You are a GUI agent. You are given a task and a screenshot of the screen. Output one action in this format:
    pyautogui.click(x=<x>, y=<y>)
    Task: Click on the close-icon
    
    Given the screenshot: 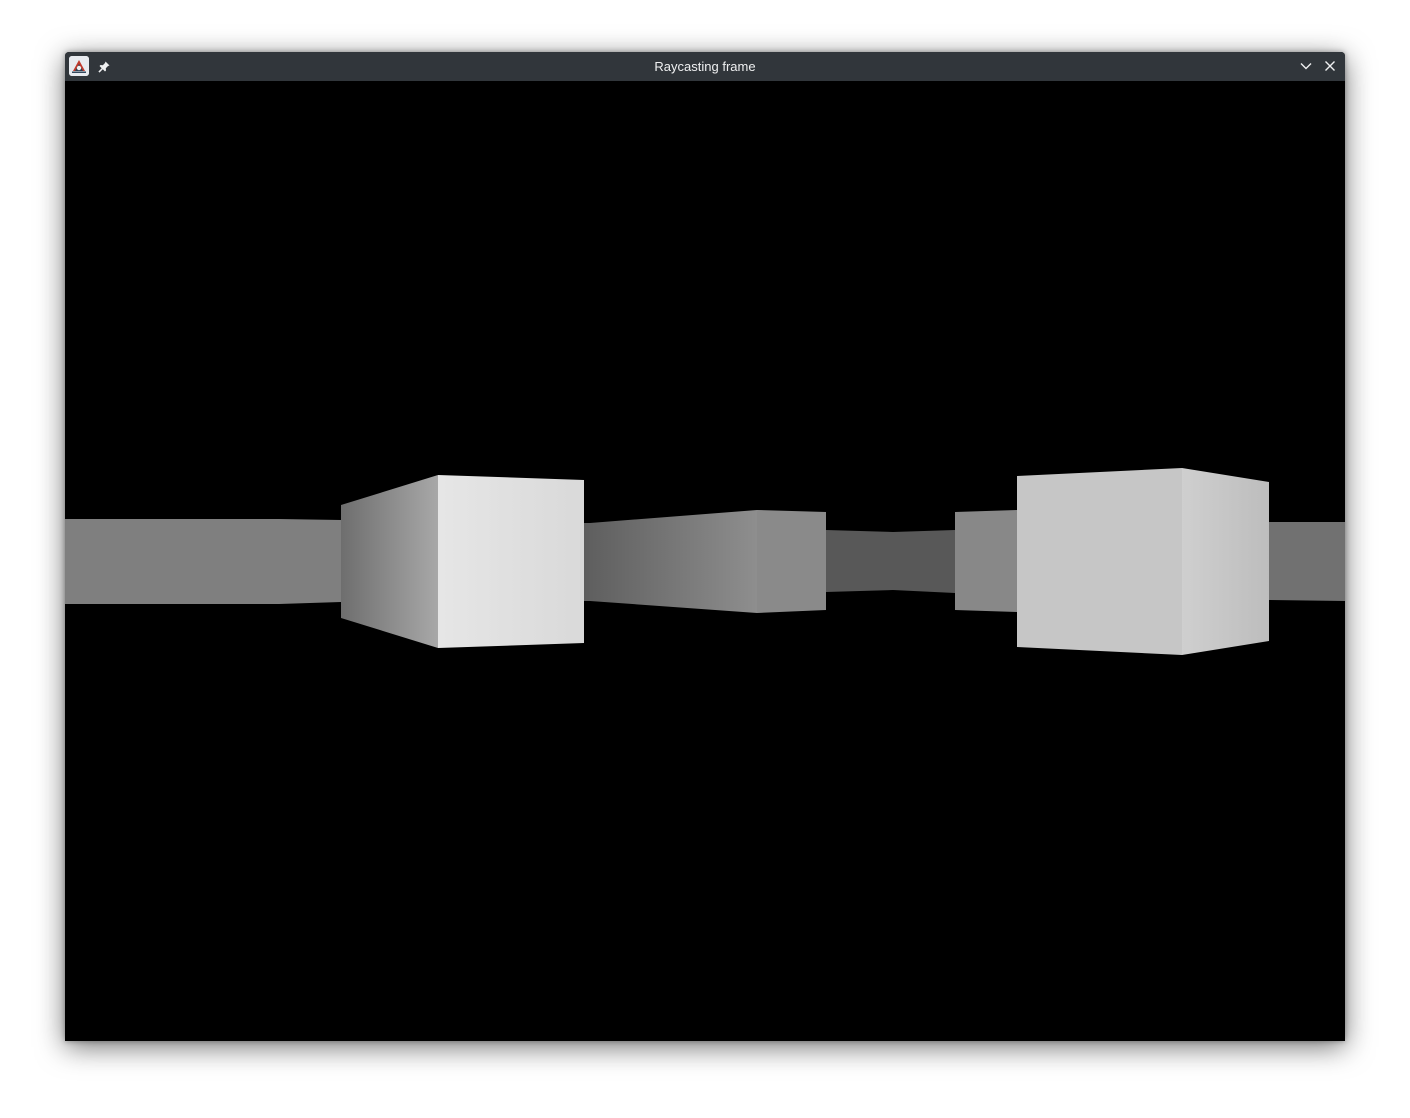 What is the action you would take?
    pyautogui.click(x=1330, y=66)
    